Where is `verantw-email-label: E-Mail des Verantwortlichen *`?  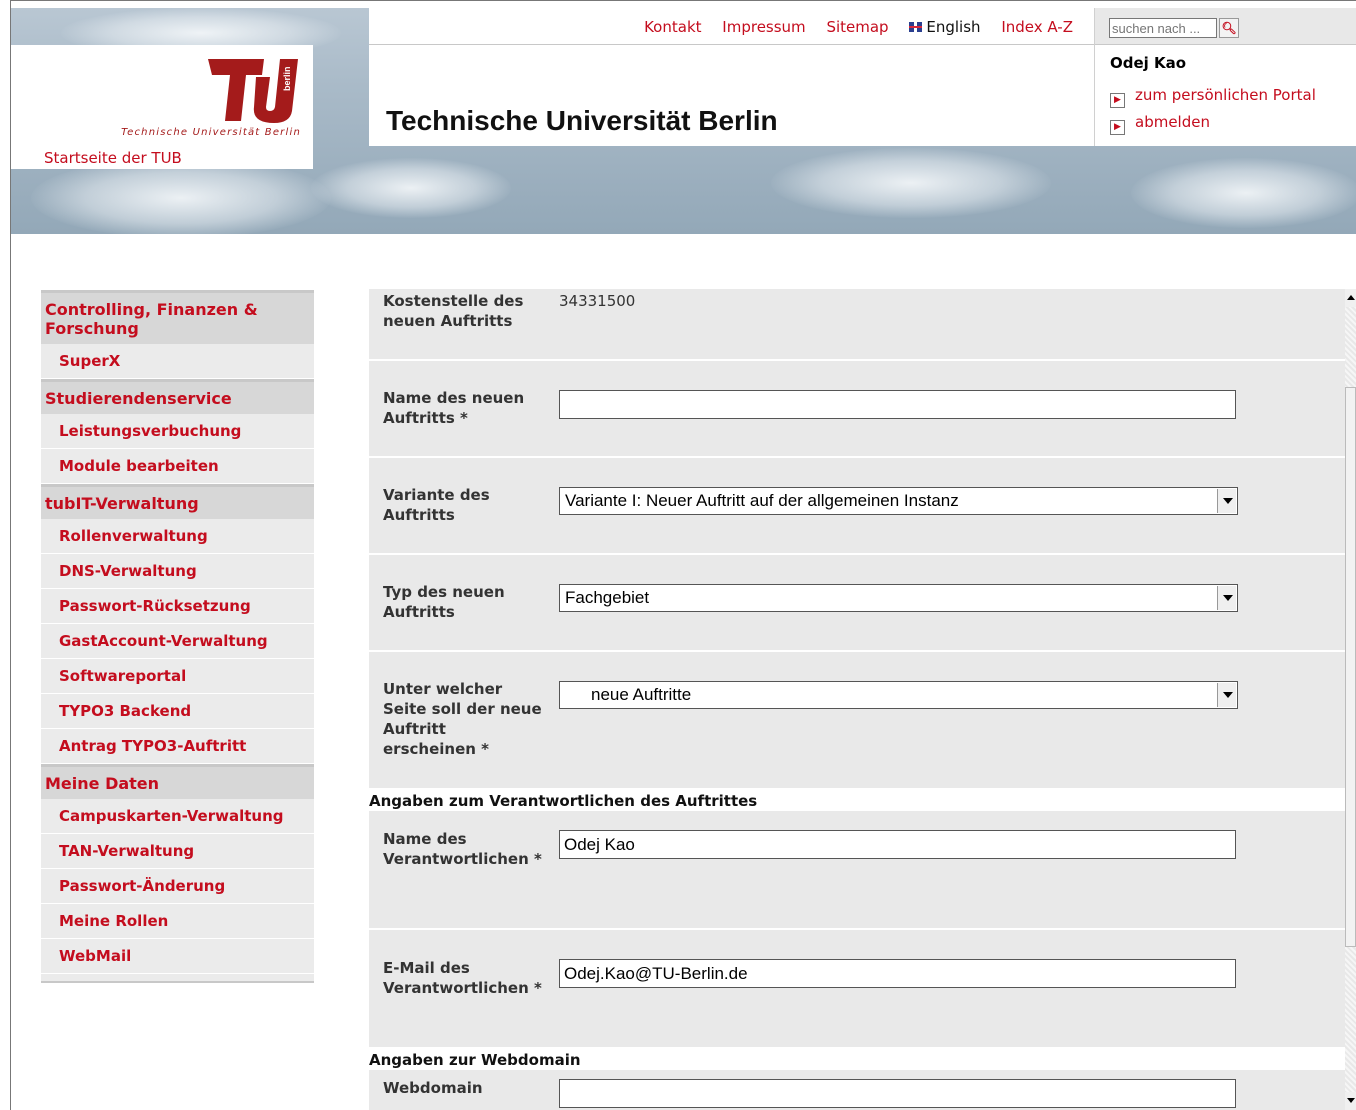 verantw-email-label: E-Mail des Verantwortlichen * is located at coordinates (462, 978).